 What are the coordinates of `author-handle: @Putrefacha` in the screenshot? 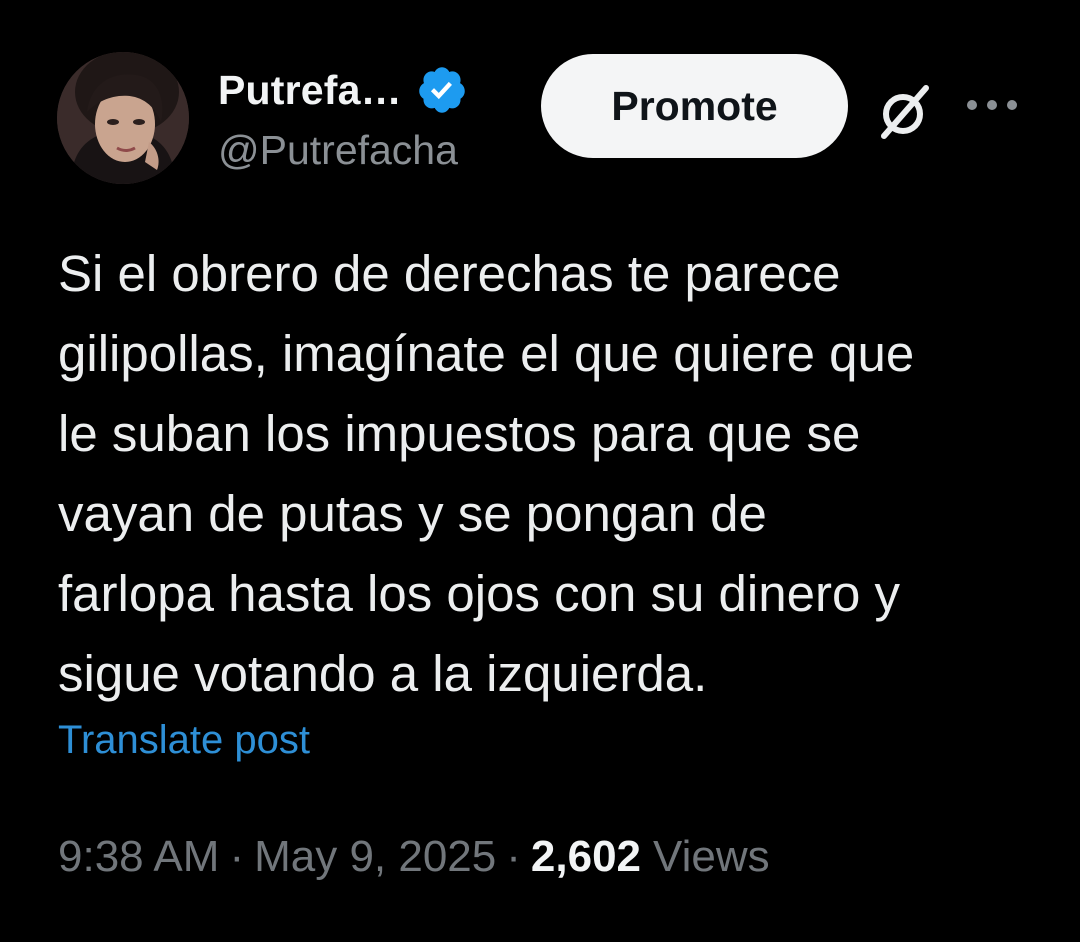 It's located at (338, 150).